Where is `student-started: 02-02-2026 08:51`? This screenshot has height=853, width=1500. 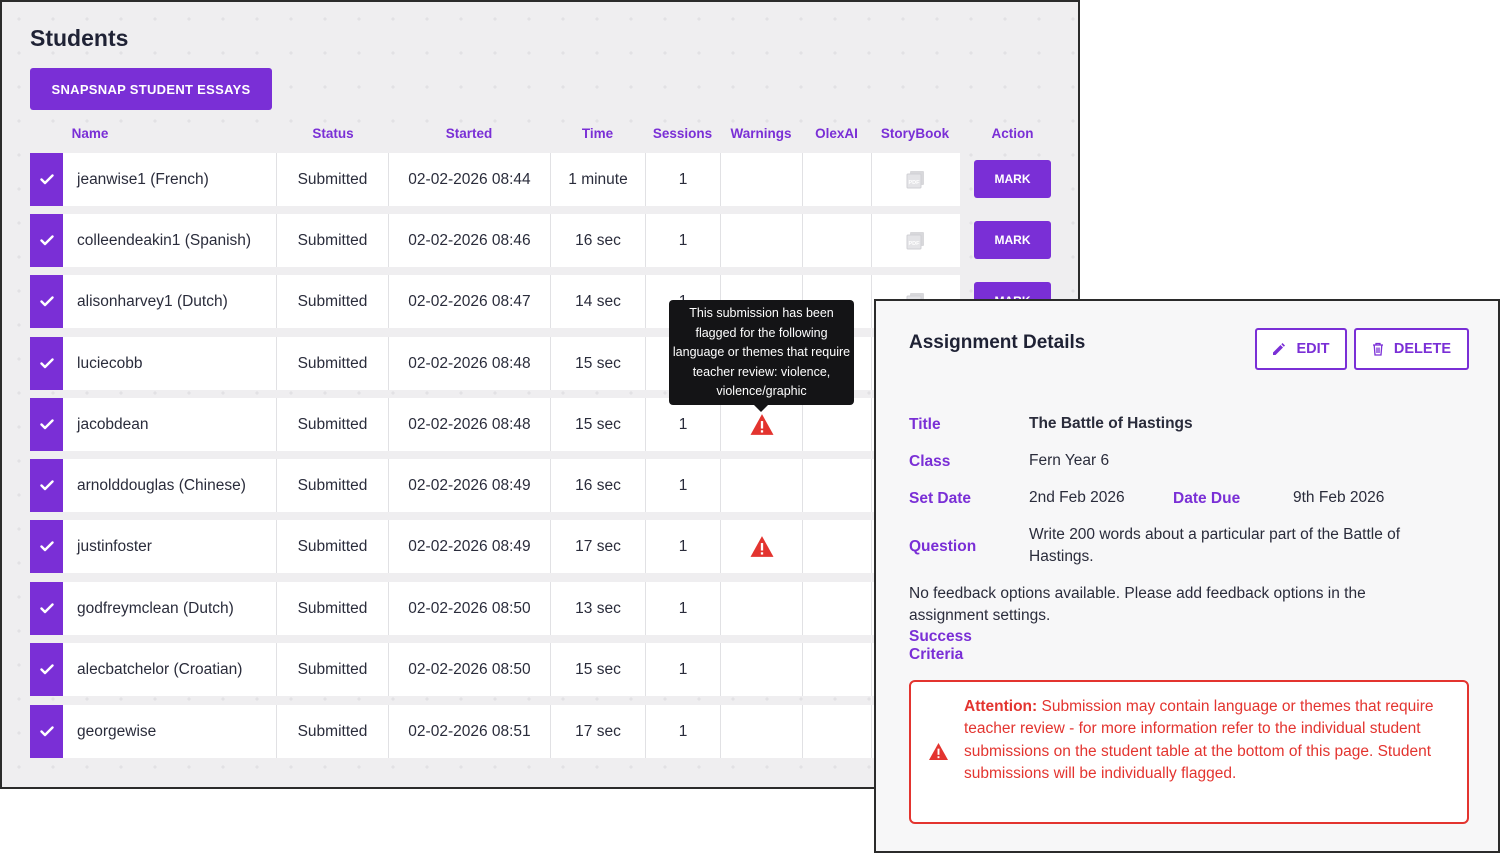
student-started: 02-02-2026 08:51 is located at coordinates (470, 731).